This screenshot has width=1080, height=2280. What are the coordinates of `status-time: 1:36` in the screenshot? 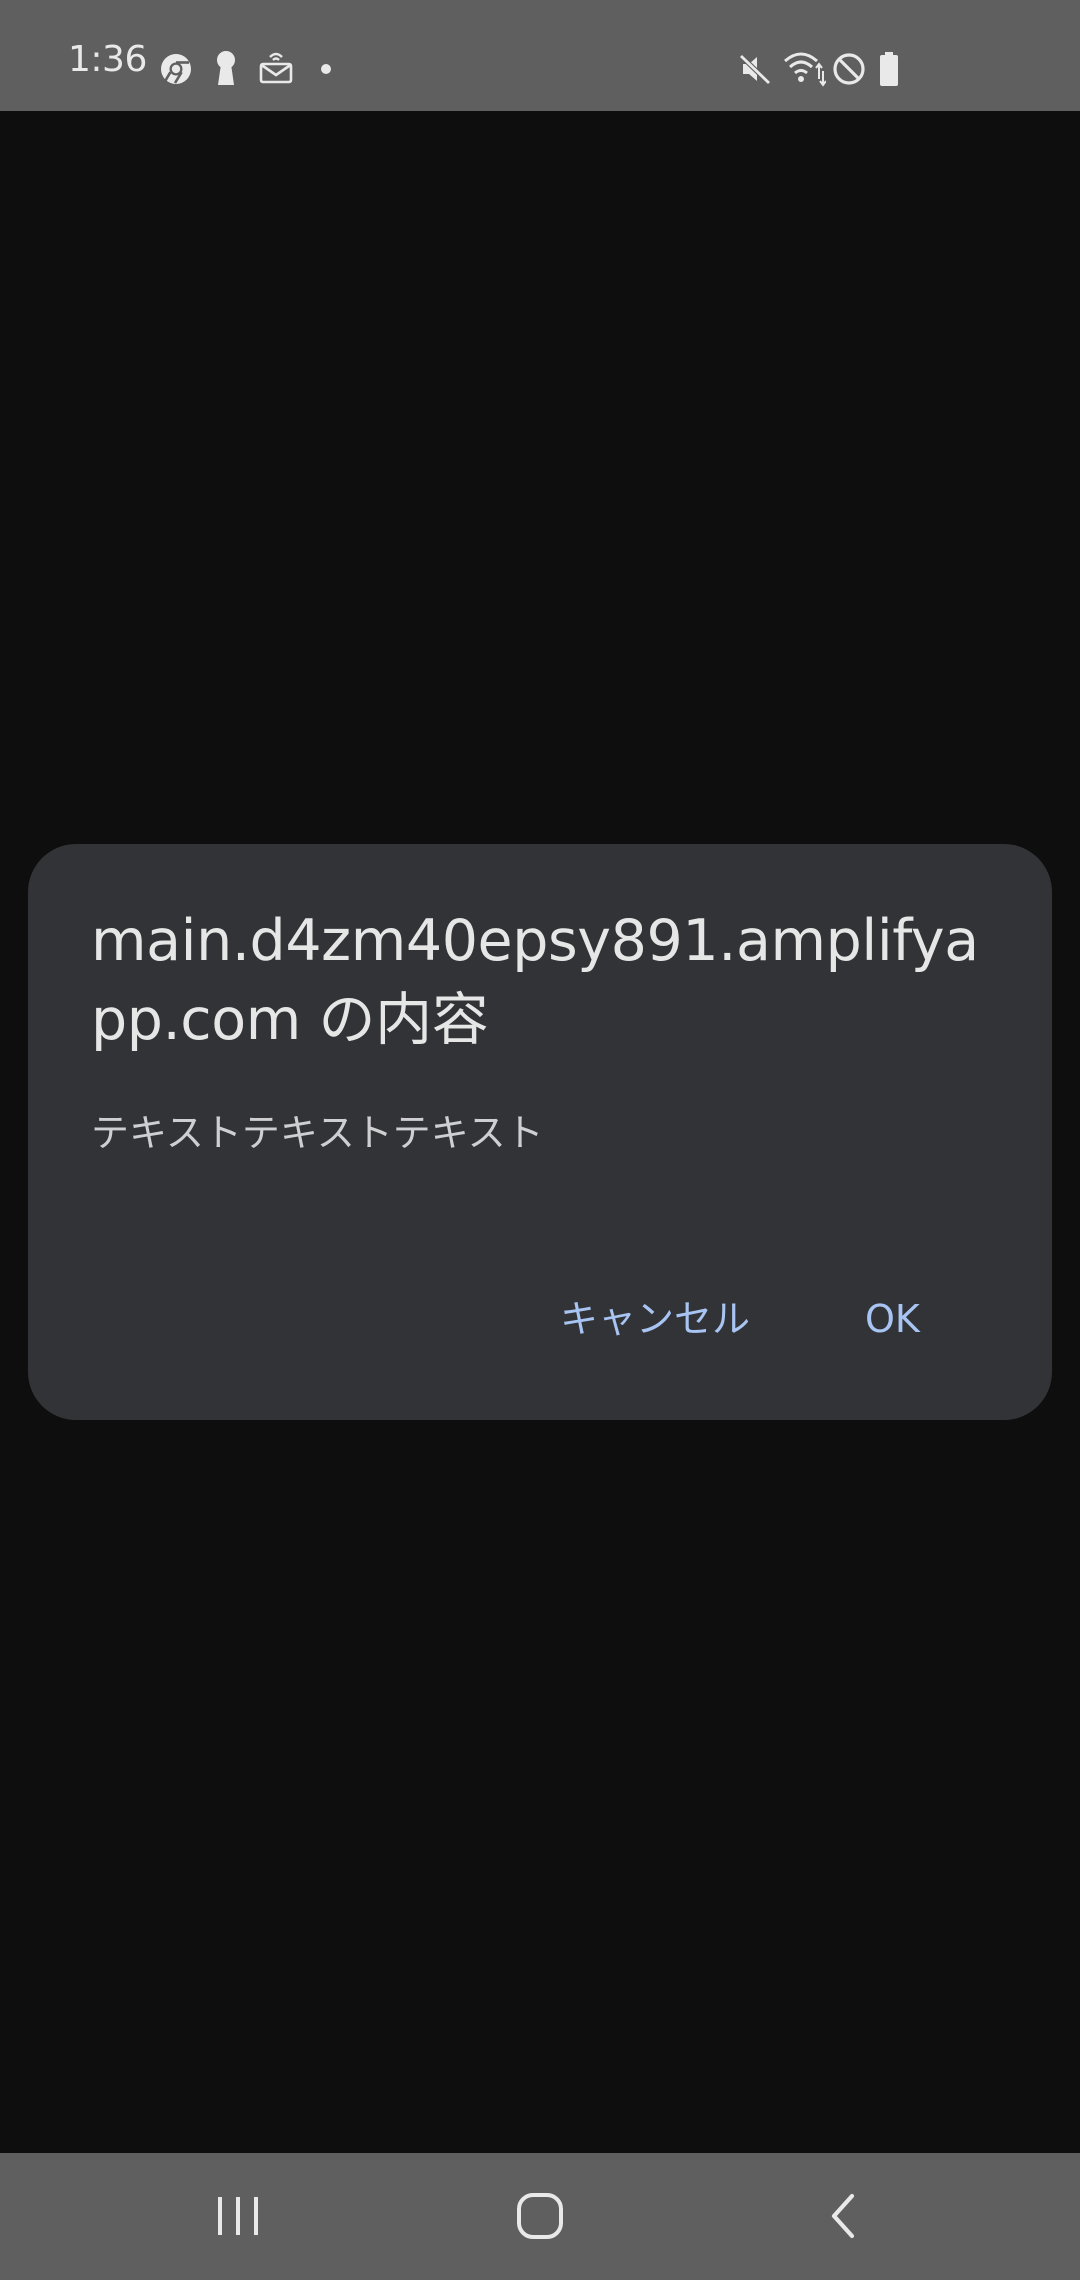 It's located at (107, 59).